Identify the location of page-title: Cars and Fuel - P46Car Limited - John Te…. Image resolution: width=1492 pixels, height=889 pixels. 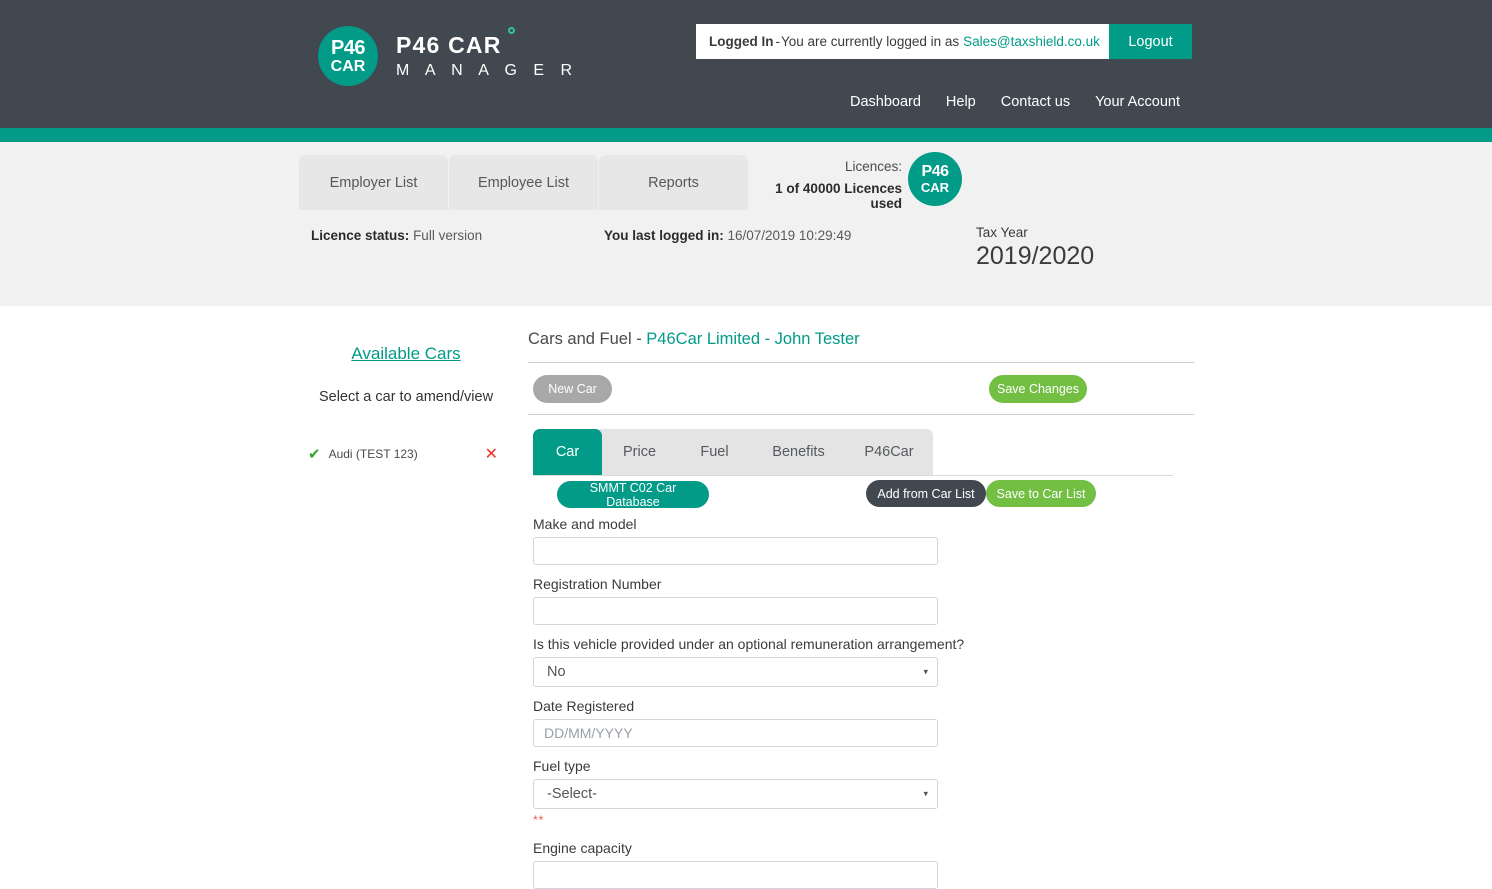
(861, 334).